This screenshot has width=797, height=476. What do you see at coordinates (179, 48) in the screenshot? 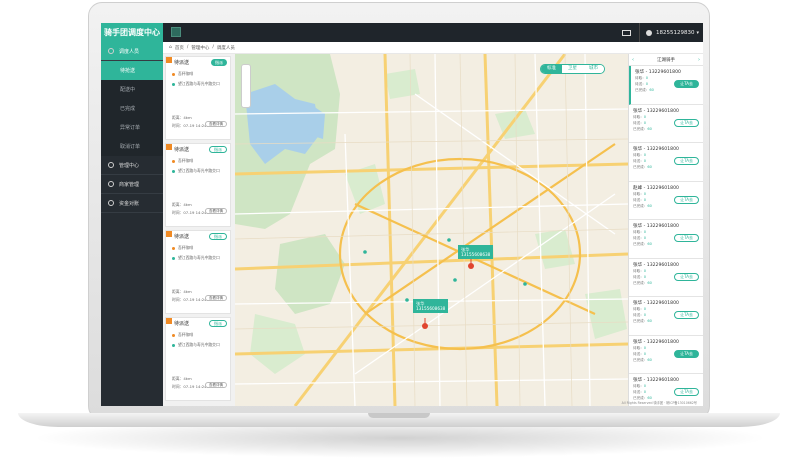
I see `breadcrumb-home: 首页` at bounding box center [179, 48].